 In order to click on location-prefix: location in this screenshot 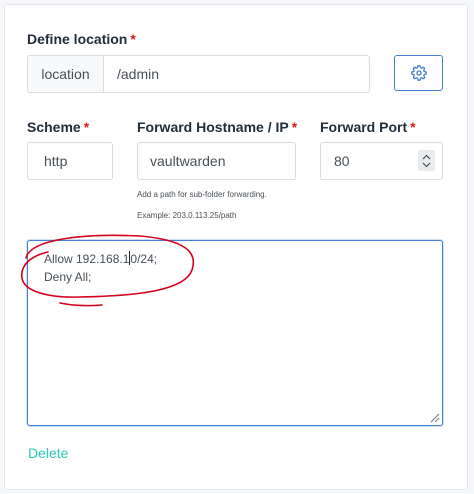, I will do `click(65, 74)`.